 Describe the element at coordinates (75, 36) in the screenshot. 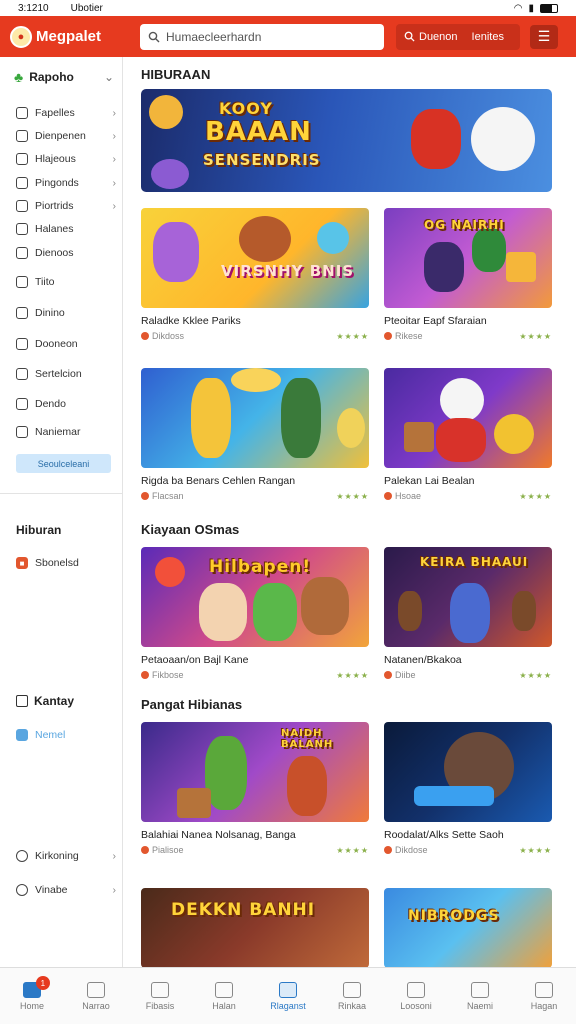

I see `app-logo: ● Megpalet` at that location.